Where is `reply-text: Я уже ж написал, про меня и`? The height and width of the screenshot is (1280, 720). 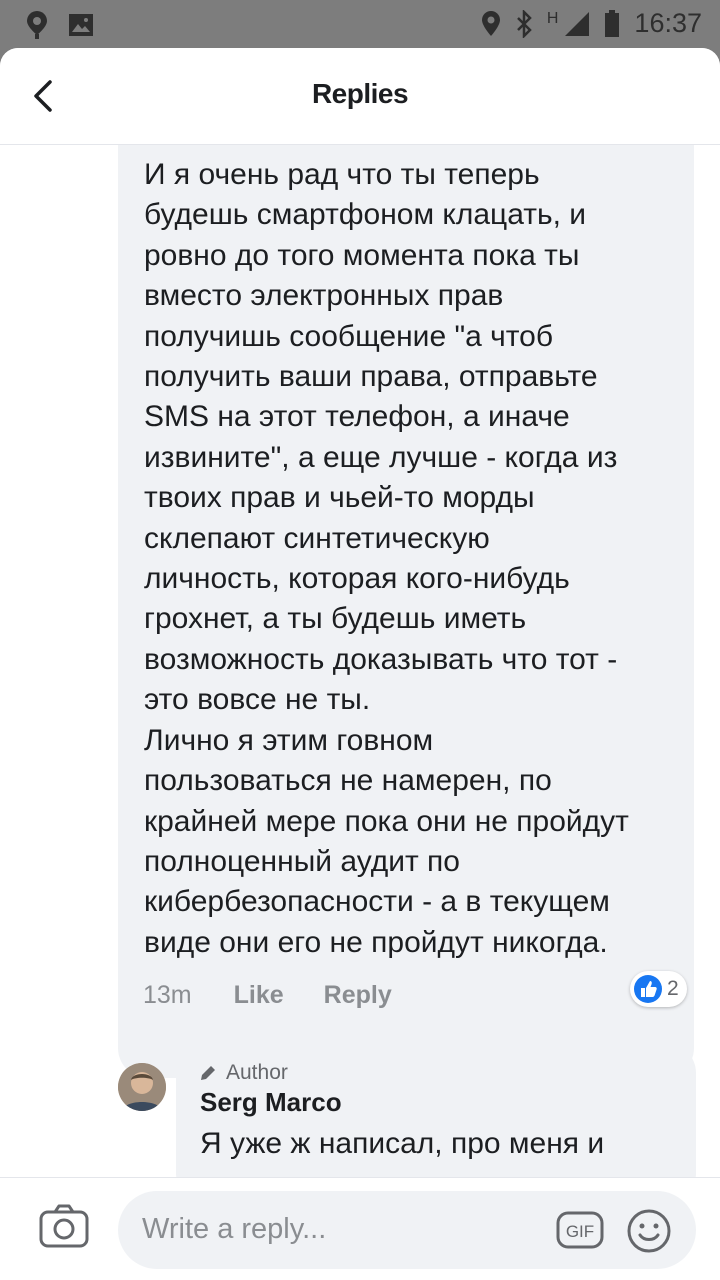 reply-text: Я уже ж написал, про меня и is located at coordinates (402, 1143).